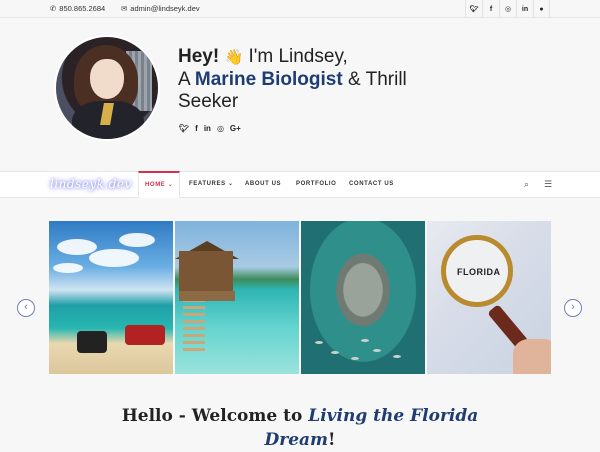 This screenshot has height=452, width=600. What do you see at coordinates (159, 184) in the screenshot?
I see `nav-item-home: HOME ⌄` at bounding box center [159, 184].